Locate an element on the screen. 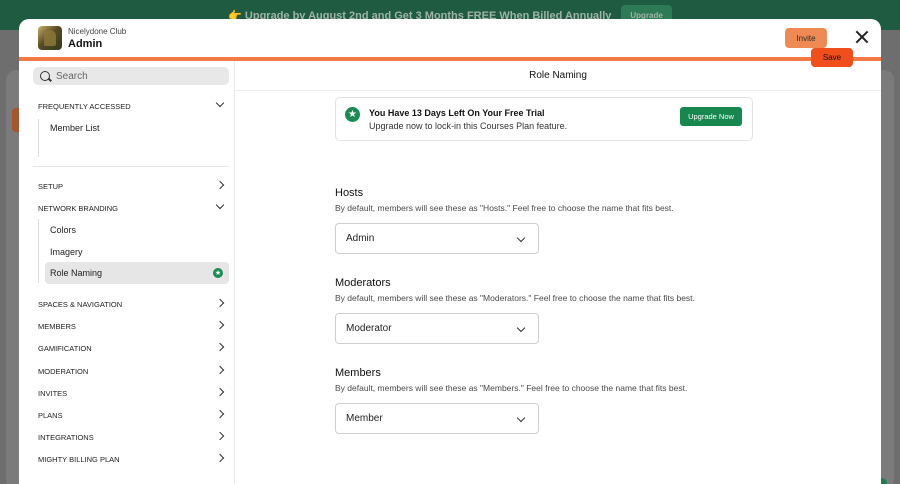 The height and width of the screenshot is (484, 900). select-value: Moderator is located at coordinates (369, 328).